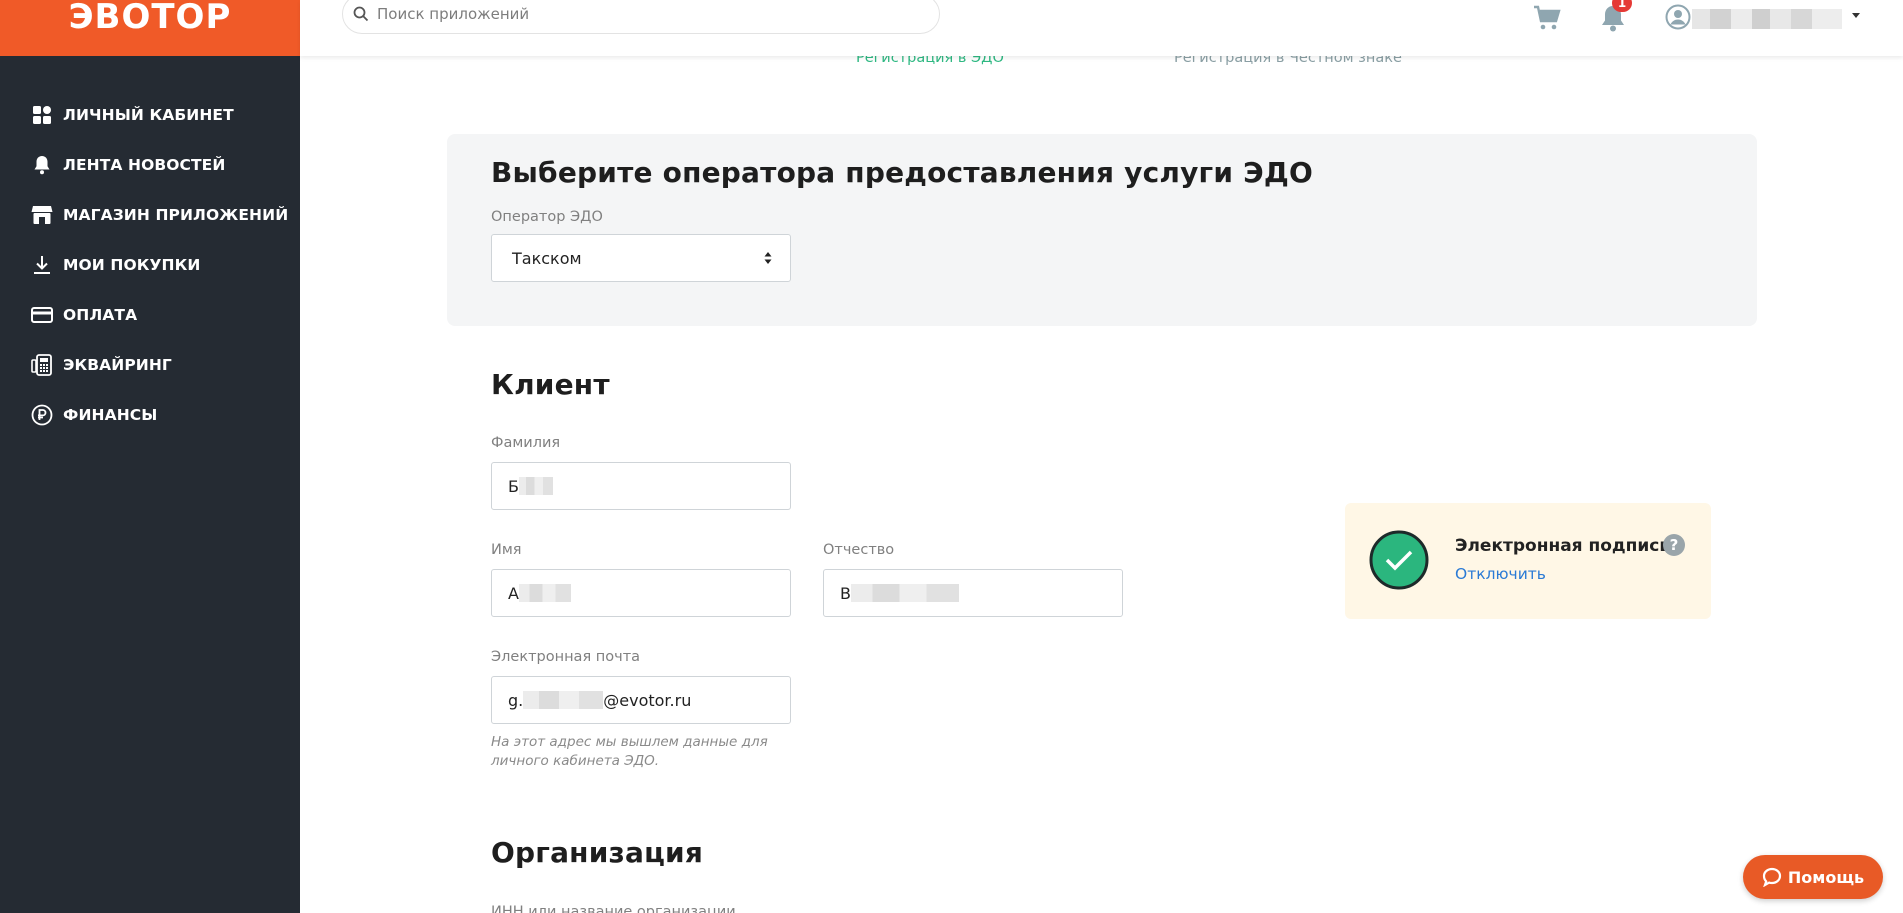  I want to click on store-icon, so click(42, 215).